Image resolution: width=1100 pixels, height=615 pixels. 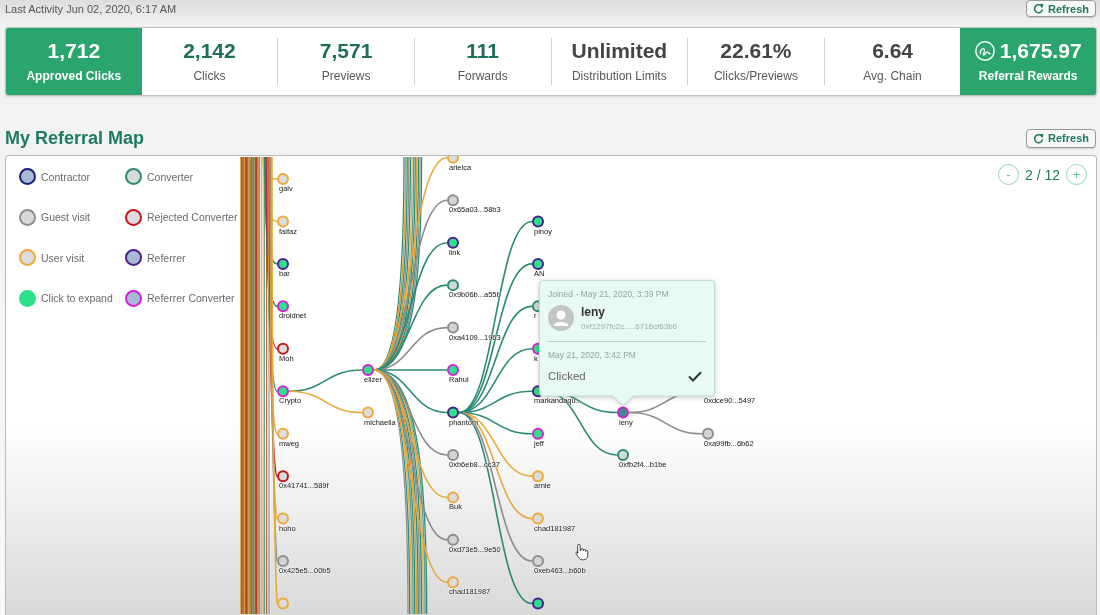 I want to click on joined-date: Joined - May 21, 2020, 3:39 PM, so click(x=609, y=294).